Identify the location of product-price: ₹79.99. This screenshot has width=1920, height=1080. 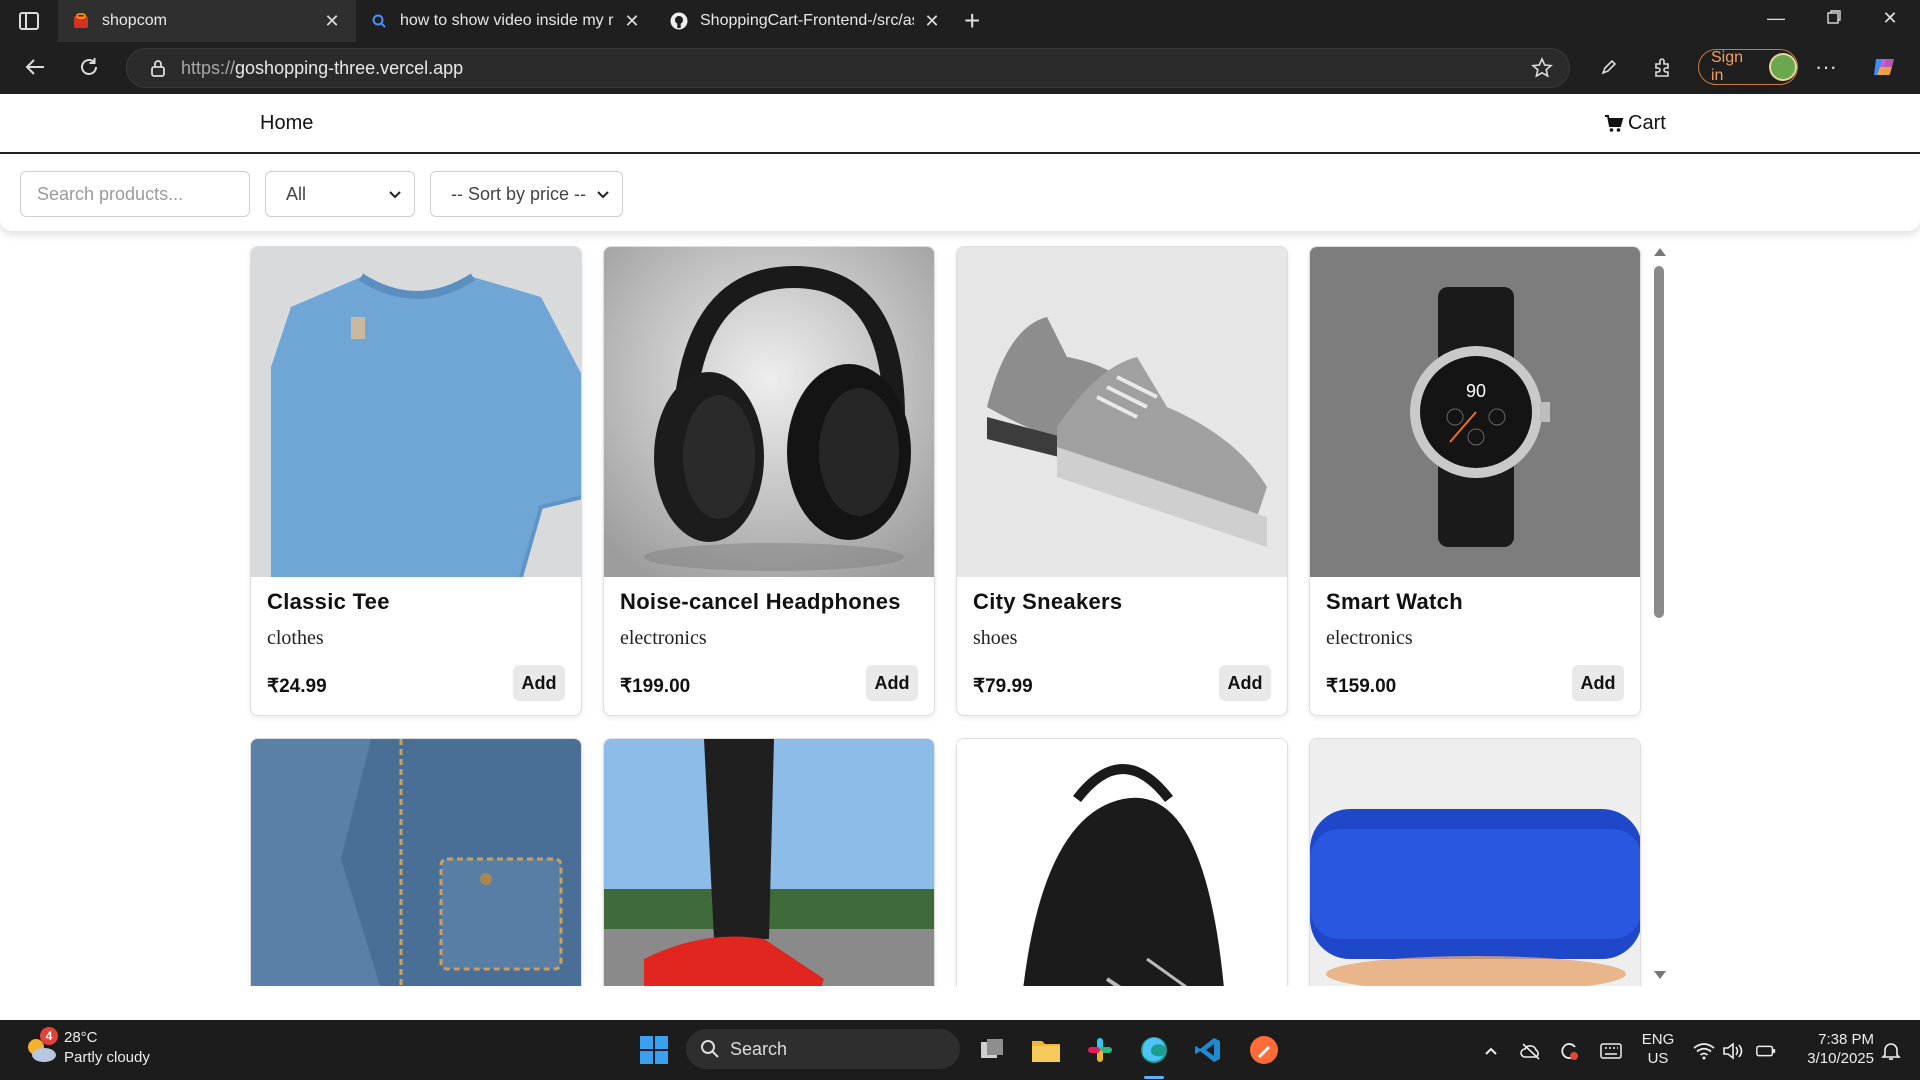
(1003, 686).